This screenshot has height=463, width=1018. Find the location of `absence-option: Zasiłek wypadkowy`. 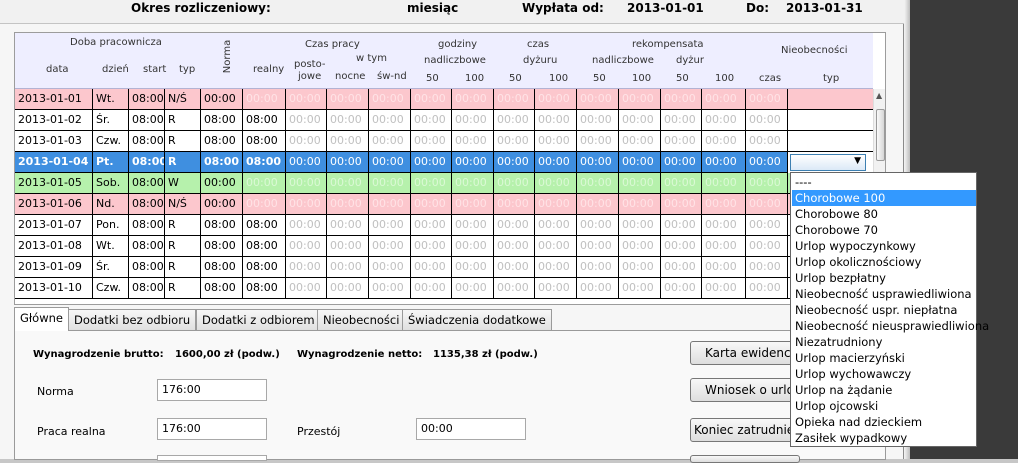

absence-option: Zasiłek wypadkowy is located at coordinates (884, 438).